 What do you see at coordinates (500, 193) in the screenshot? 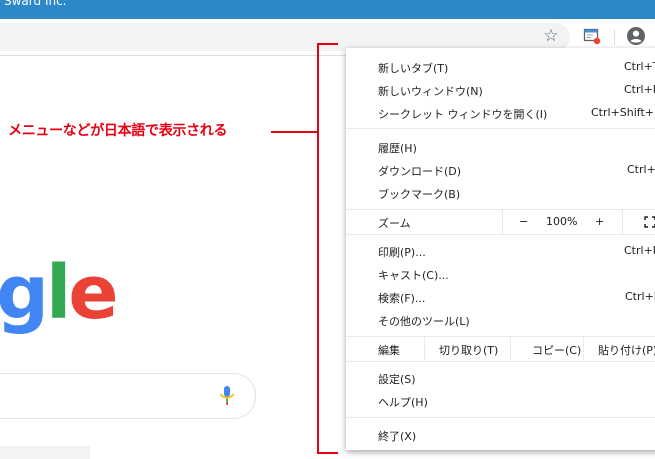
I see `menu-item-bookmarks: ブックマーク(B)` at bounding box center [500, 193].